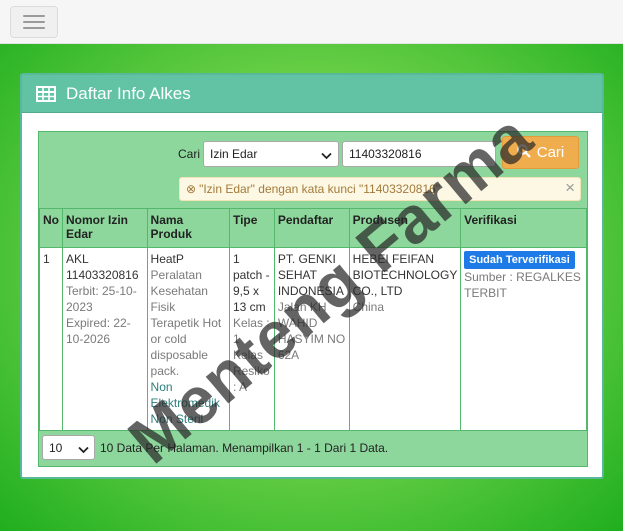 Image resolution: width=623 pixels, height=531 pixels. What do you see at coordinates (251, 331) in the screenshot?
I see `product-class: Kelas : 1` at bounding box center [251, 331].